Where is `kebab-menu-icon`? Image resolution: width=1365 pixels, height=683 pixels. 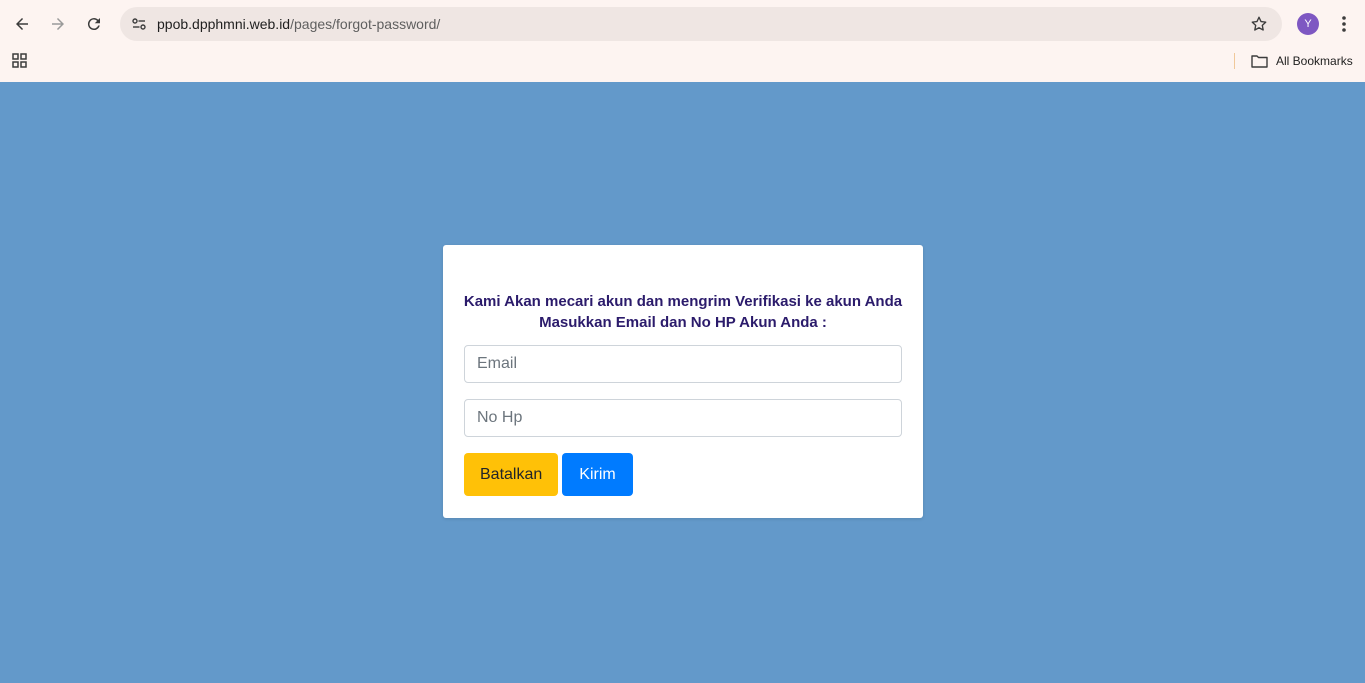 kebab-menu-icon is located at coordinates (1344, 24).